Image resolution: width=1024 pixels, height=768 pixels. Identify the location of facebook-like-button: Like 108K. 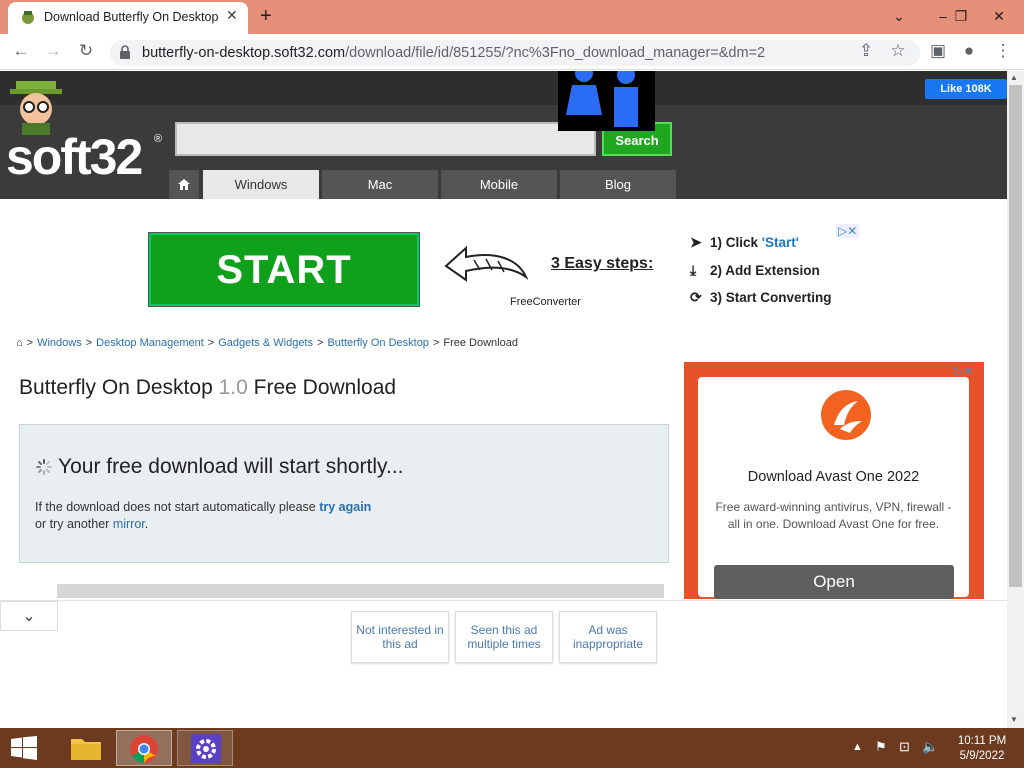
(966, 89).